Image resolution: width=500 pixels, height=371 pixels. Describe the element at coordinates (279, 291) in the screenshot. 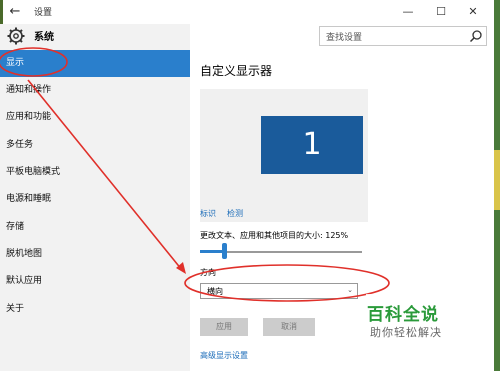

I see `orientation-dropdown: 横向 ⌄` at that location.